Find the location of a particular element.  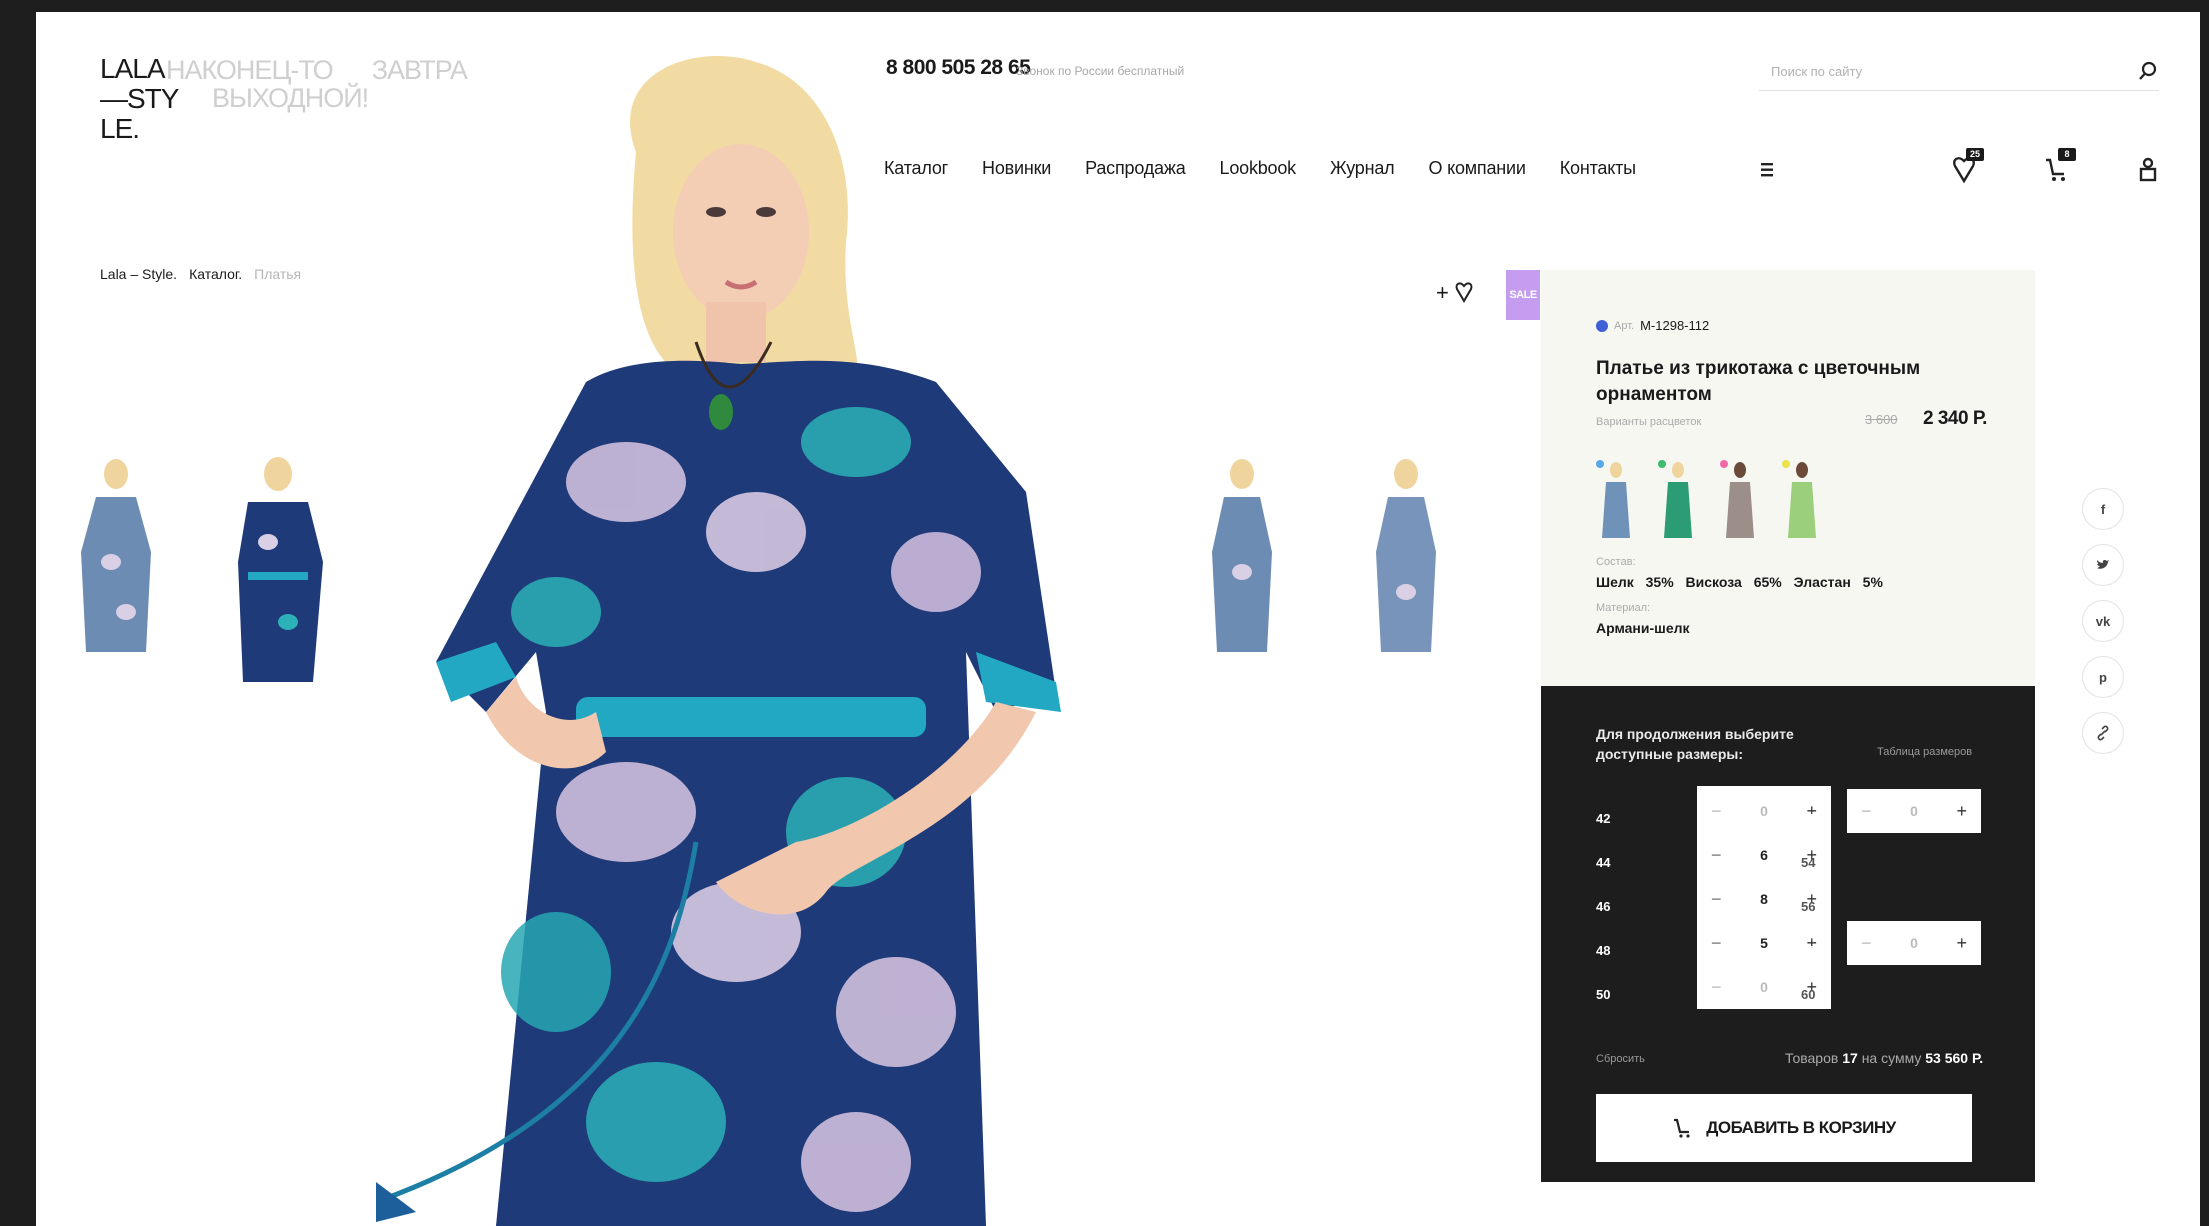

material-value: Армани-шелк is located at coordinates (1643, 628).